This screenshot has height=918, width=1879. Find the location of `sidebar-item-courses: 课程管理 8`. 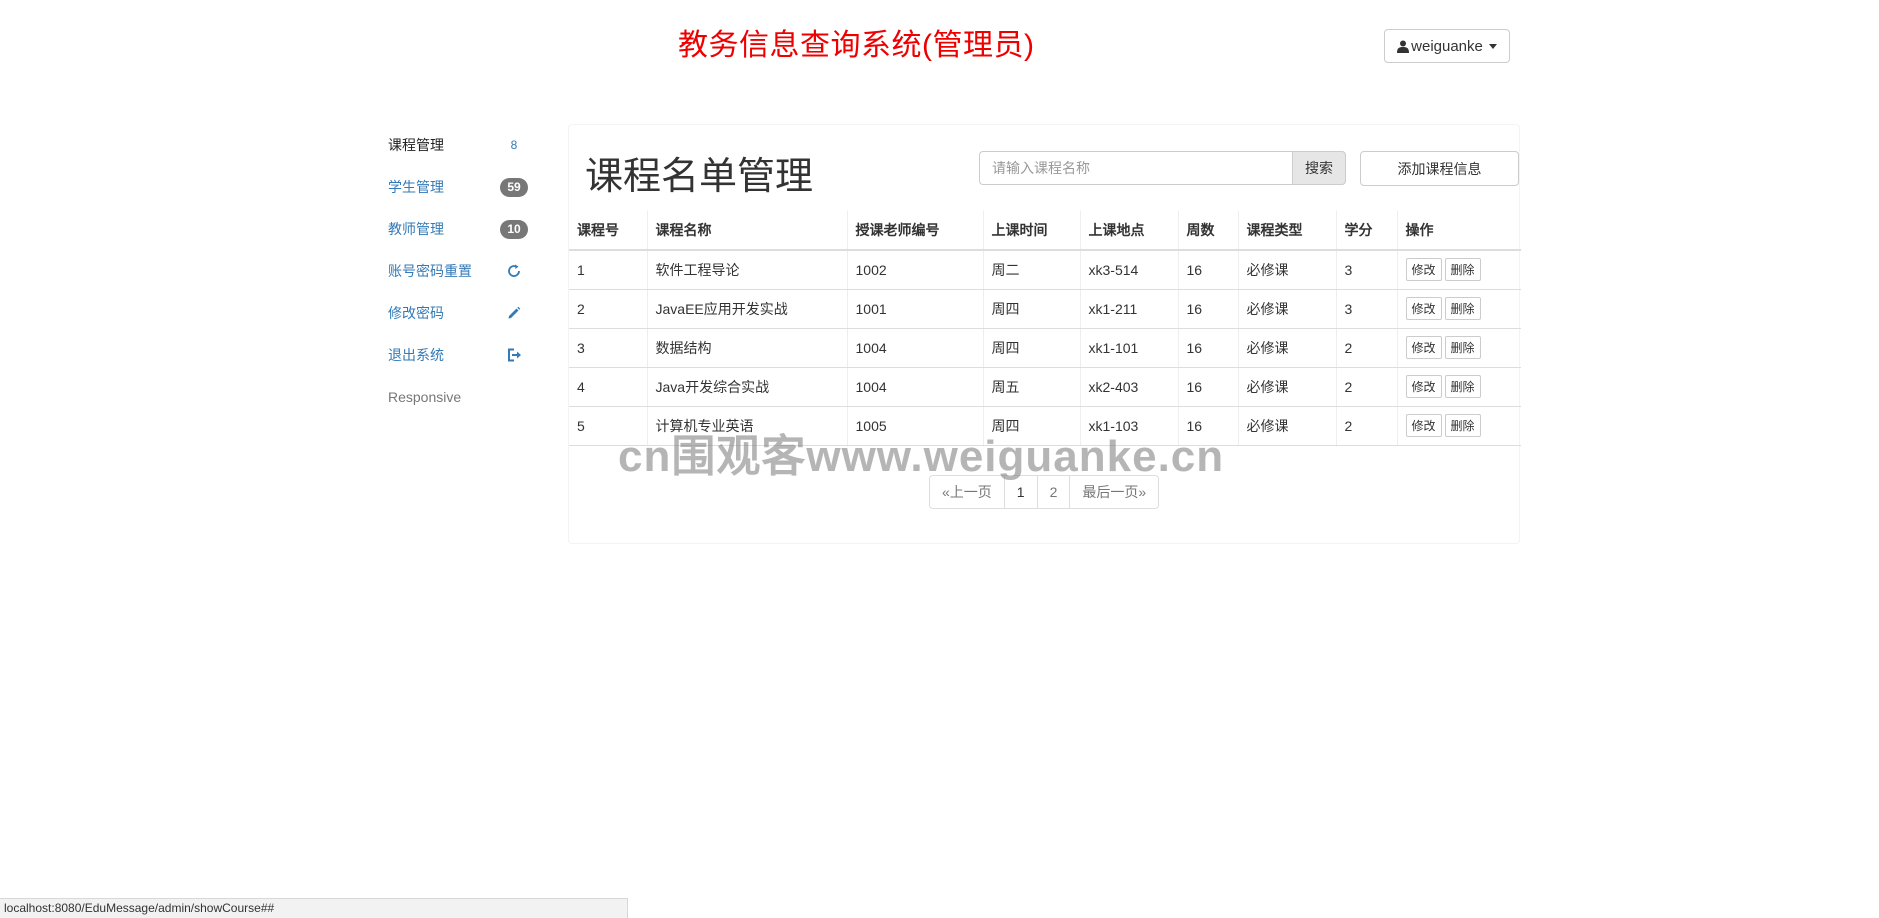

sidebar-item-courses: 课程管理 8 is located at coordinates (458, 145).